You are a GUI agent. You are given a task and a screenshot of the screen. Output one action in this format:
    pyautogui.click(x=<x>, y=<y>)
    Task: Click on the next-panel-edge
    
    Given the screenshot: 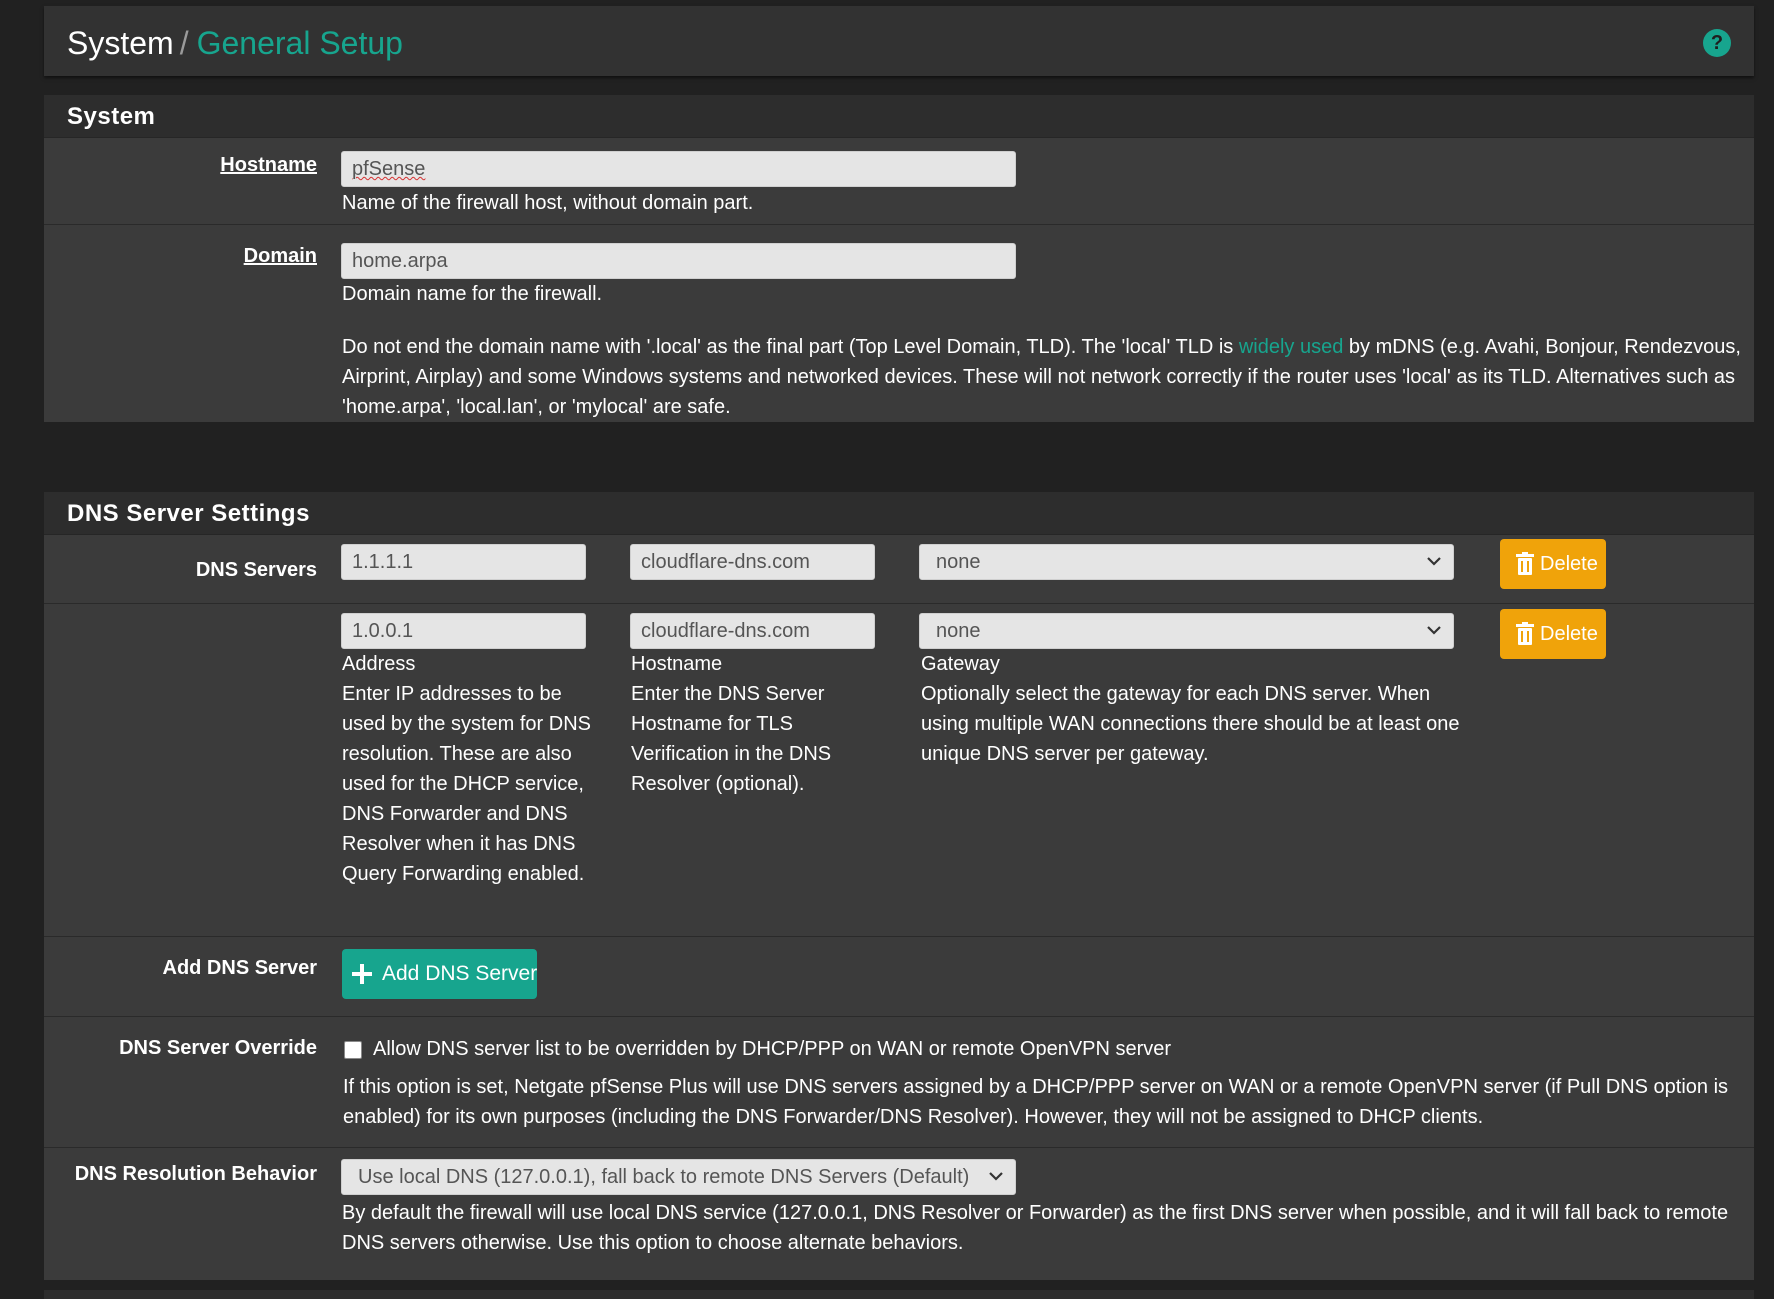 What is the action you would take?
    pyautogui.click(x=899, y=1294)
    